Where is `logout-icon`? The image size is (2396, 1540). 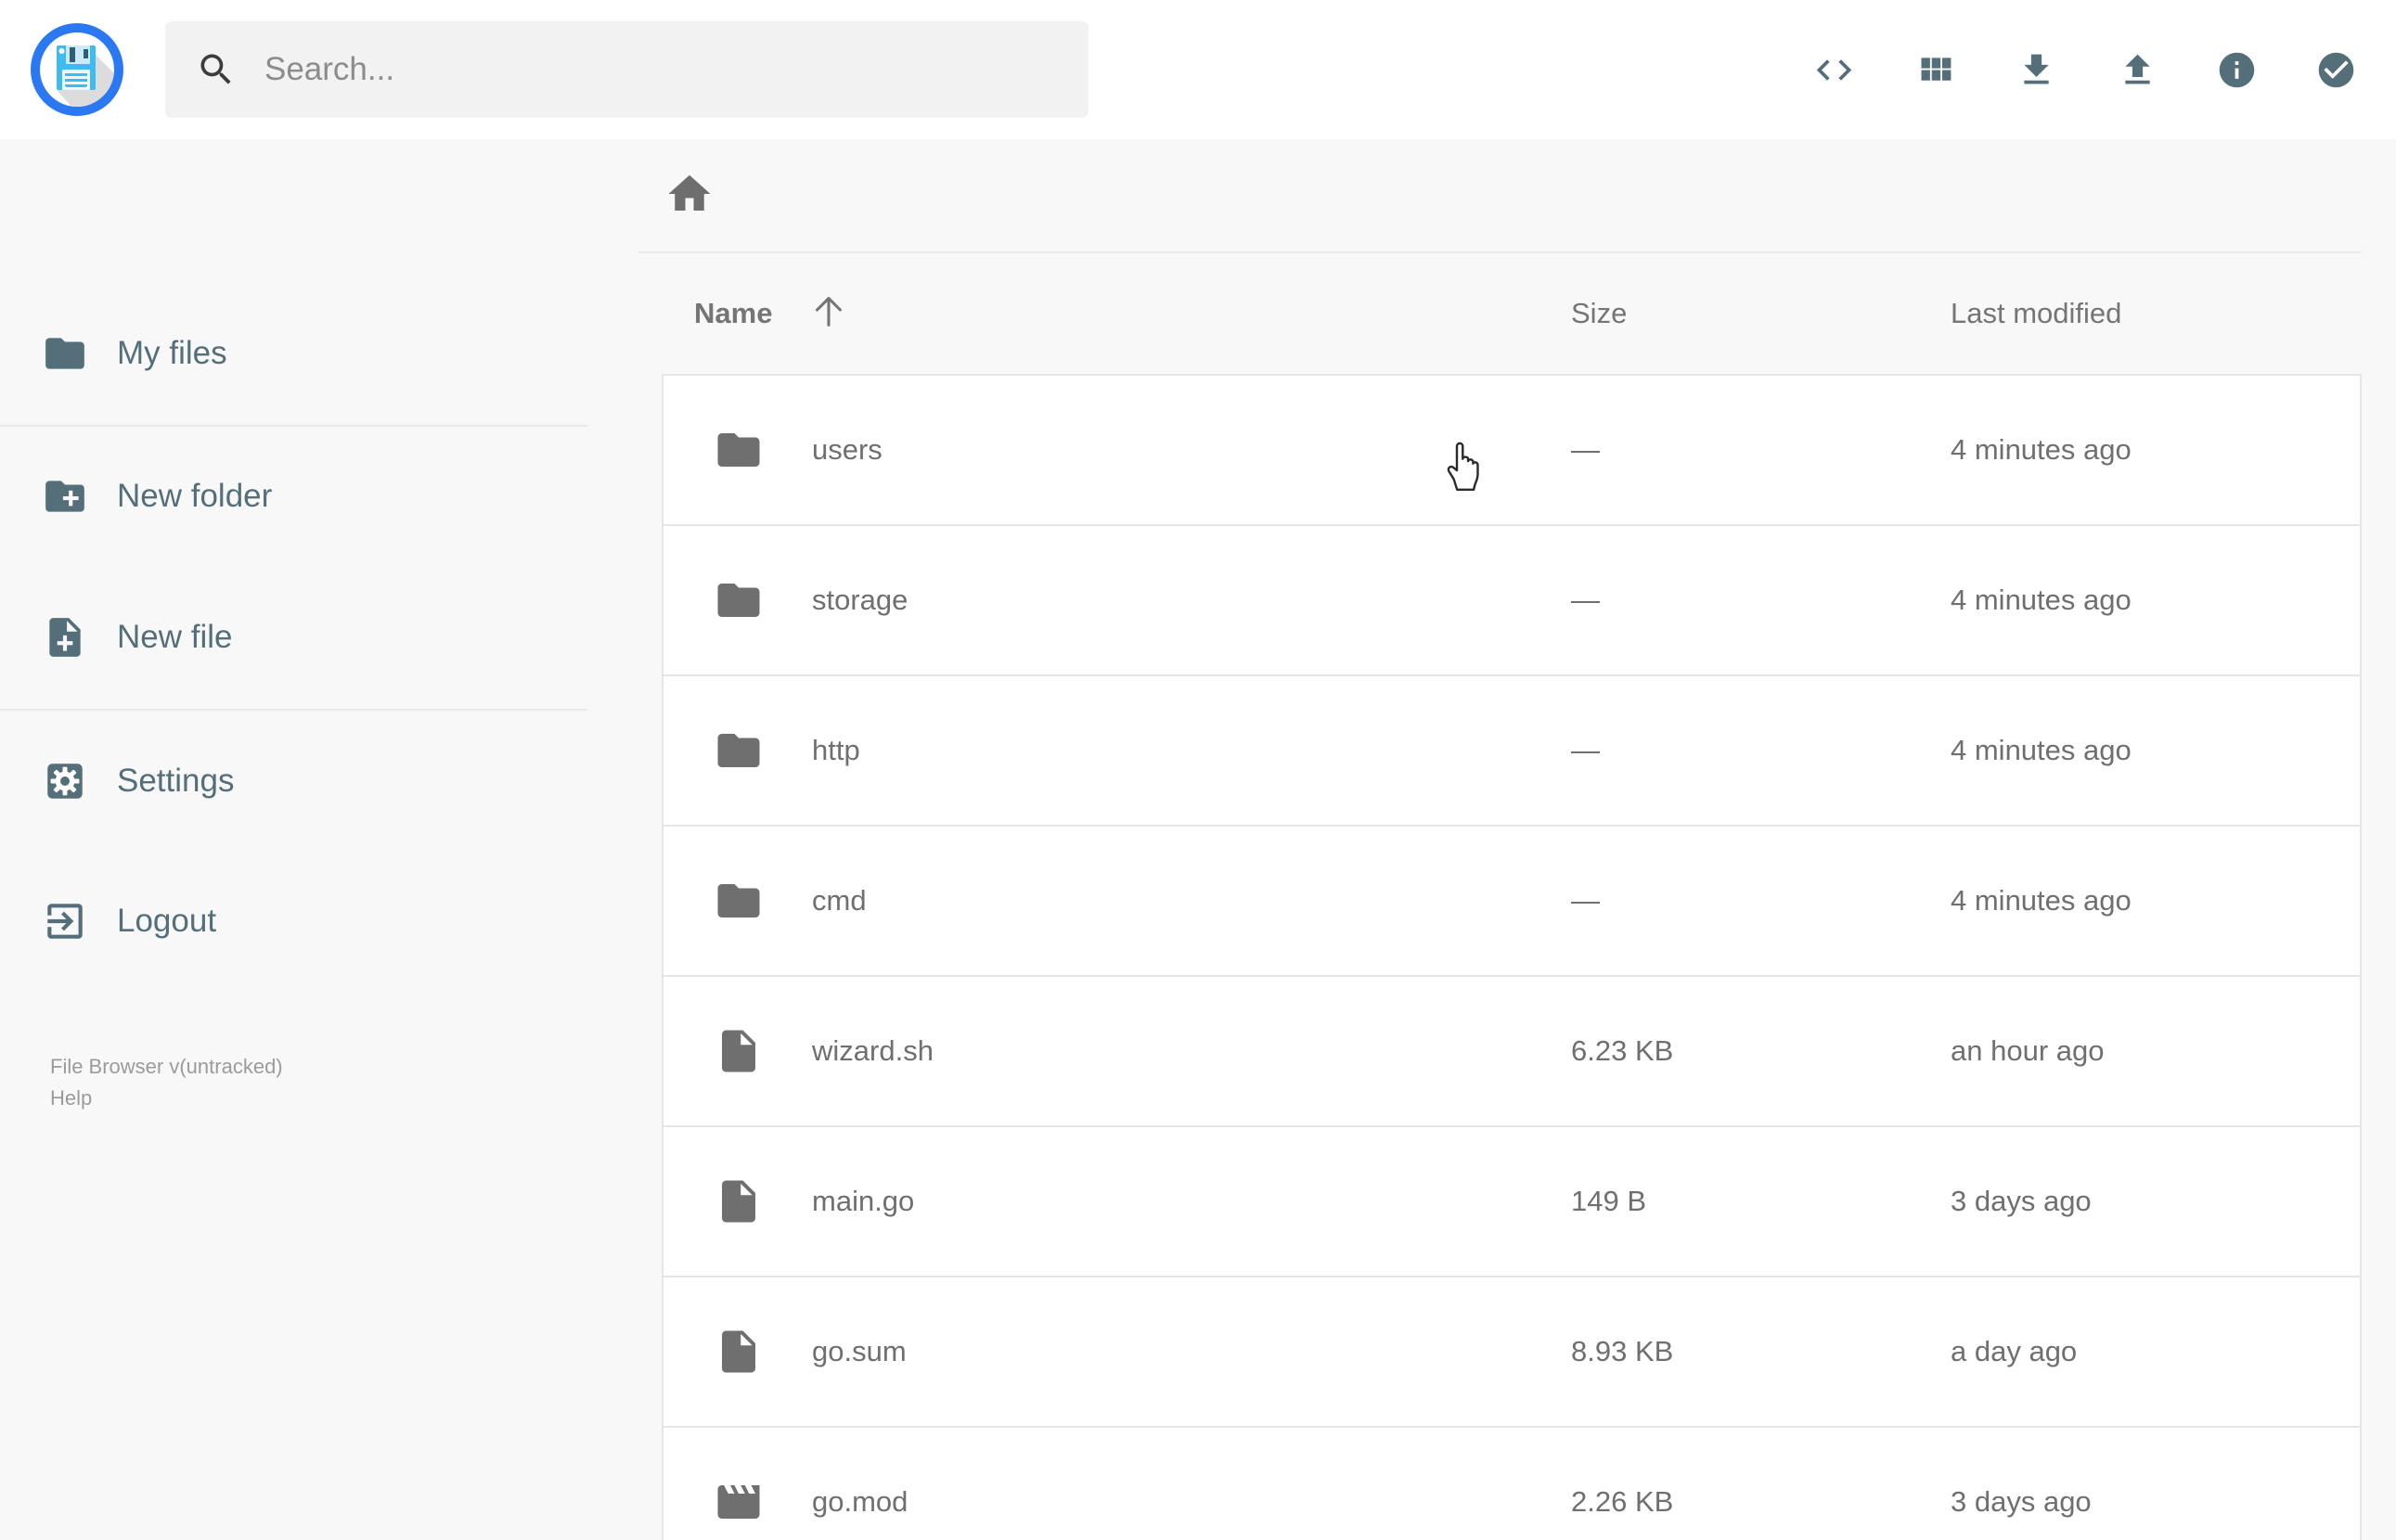 logout-icon is located at coordinates (65, 921).